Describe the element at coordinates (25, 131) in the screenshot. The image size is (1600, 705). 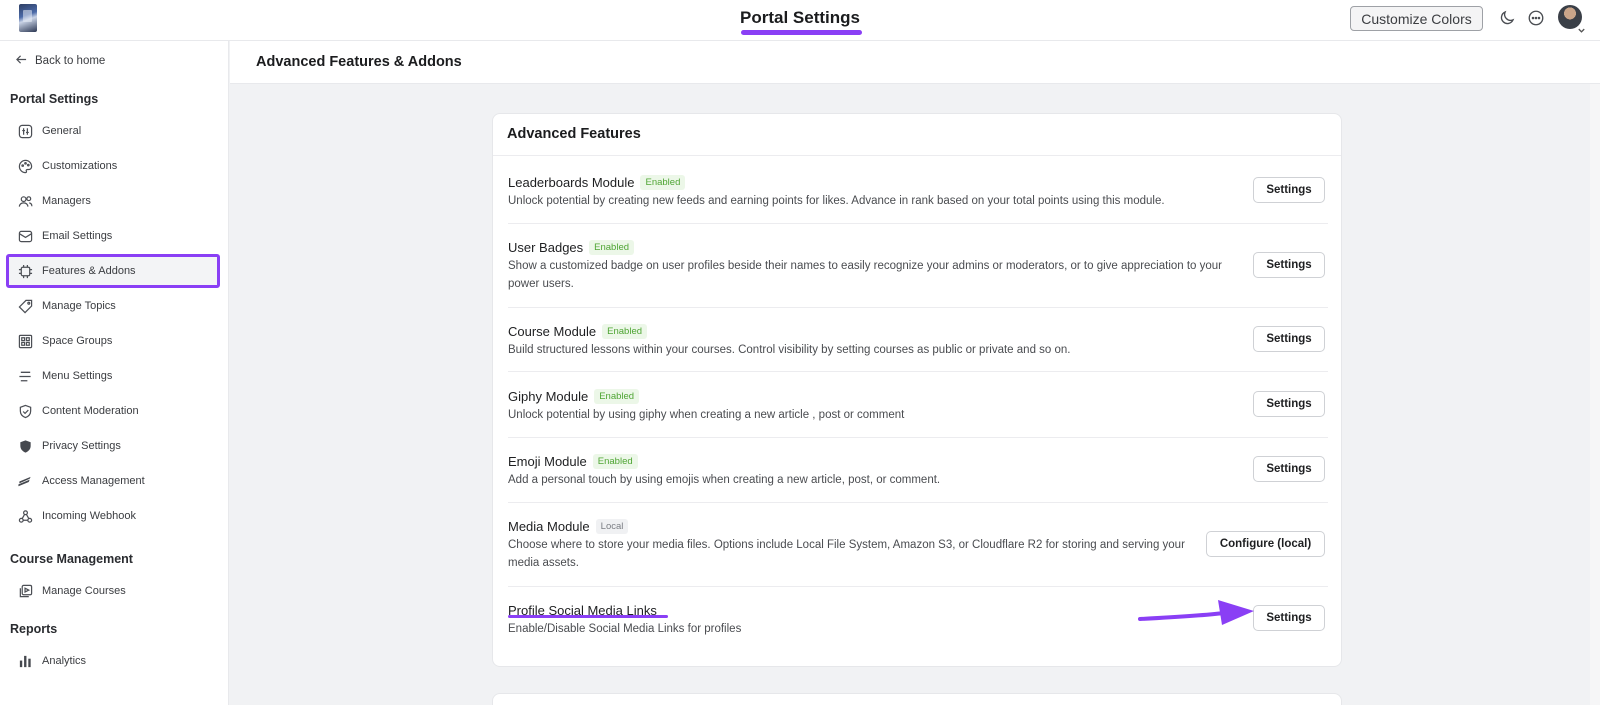
I see `general-icon` at that location.